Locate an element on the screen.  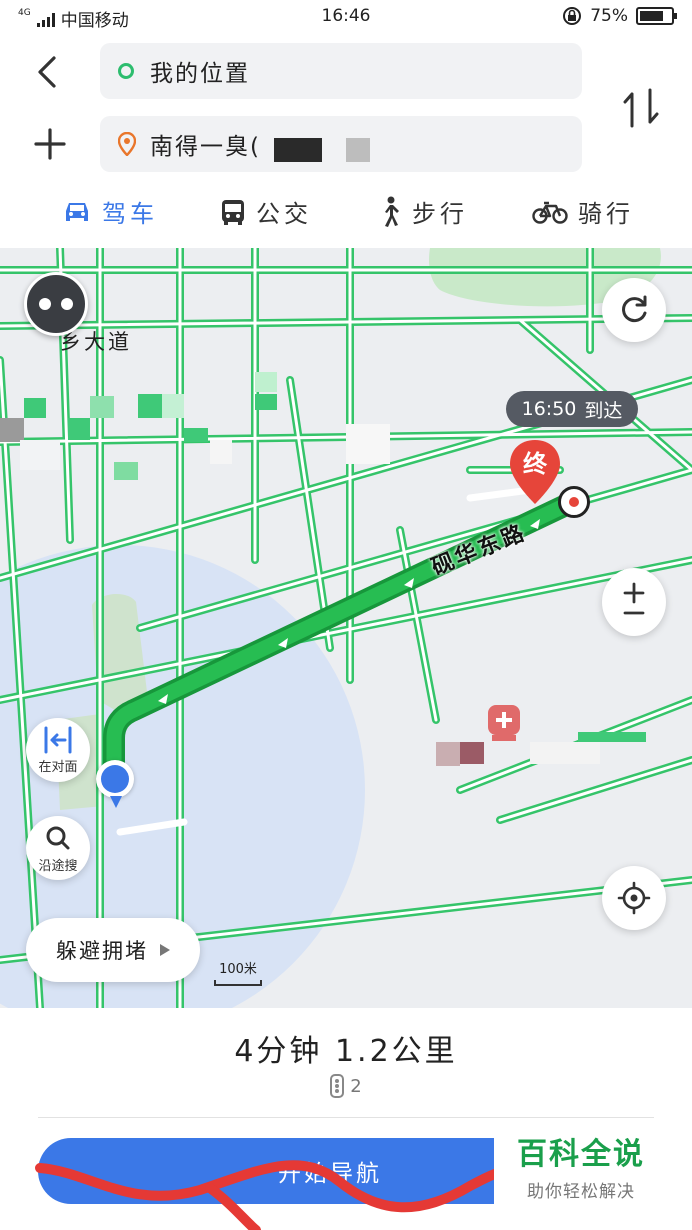
watermark: 百科全说 助你轻松解决 is located at coordinates (581, 1165).